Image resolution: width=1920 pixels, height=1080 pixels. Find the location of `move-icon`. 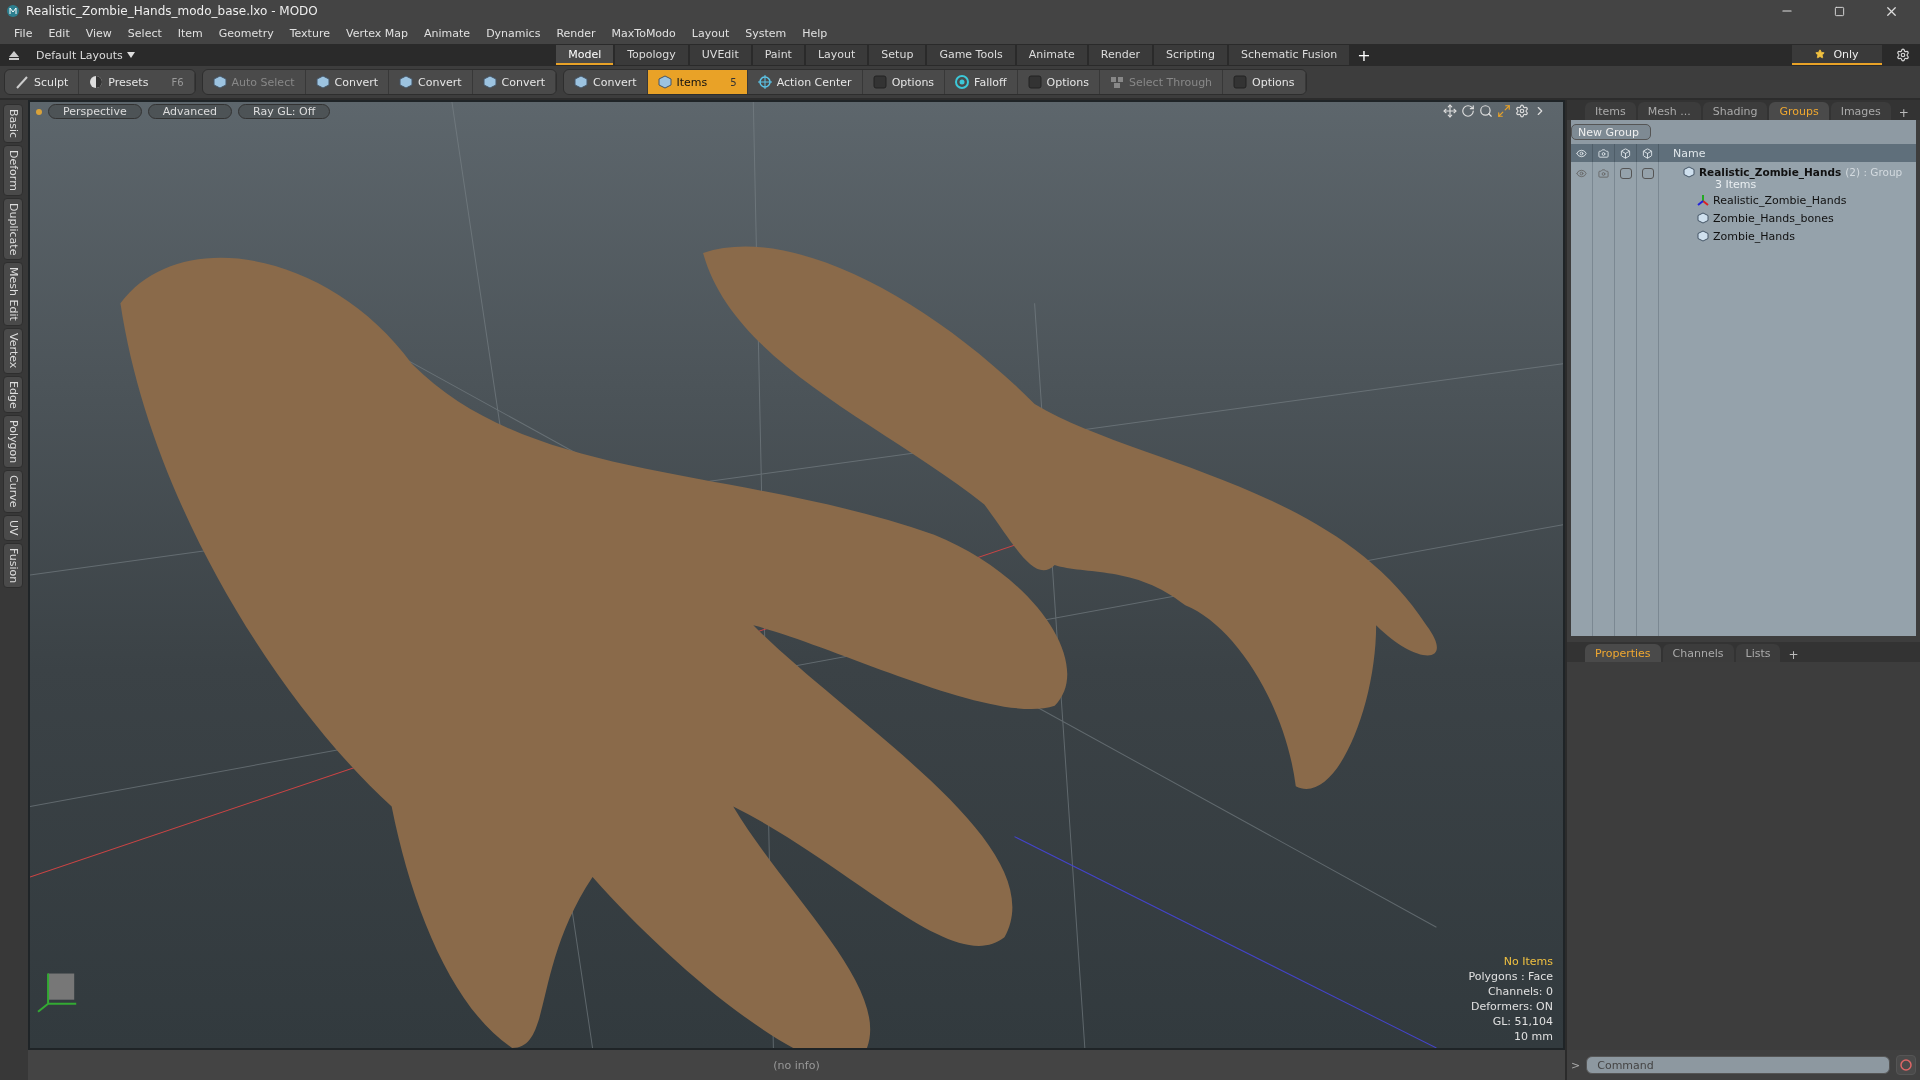

move-icon is located at coordinates (1450, 111).